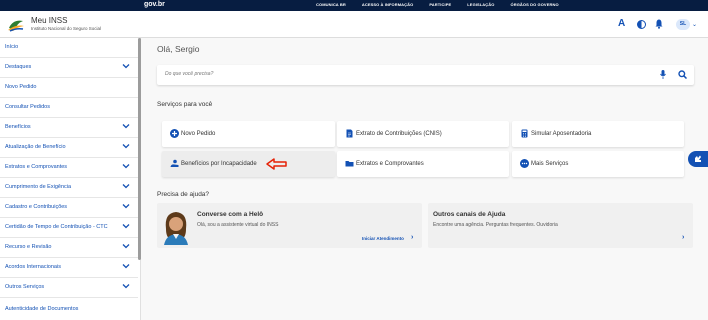  What do you see at coordinates (27, 107) in the screenshot?
I see `sidebar-item-label: Consultar Pedidos` at bounding box center [27, 107].